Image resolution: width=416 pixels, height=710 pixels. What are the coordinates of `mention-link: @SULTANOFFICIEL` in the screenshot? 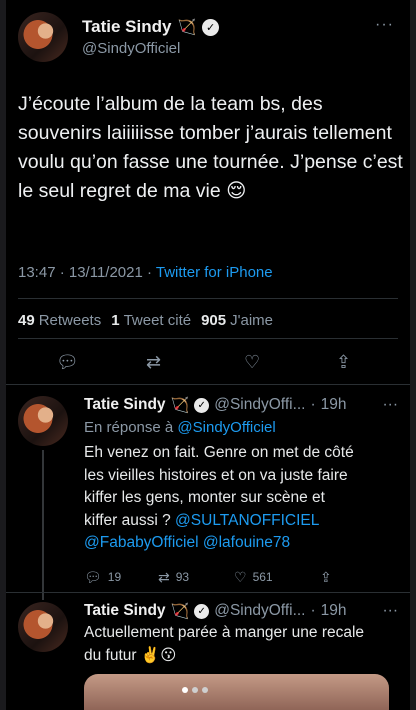 It's located at (247, 520).